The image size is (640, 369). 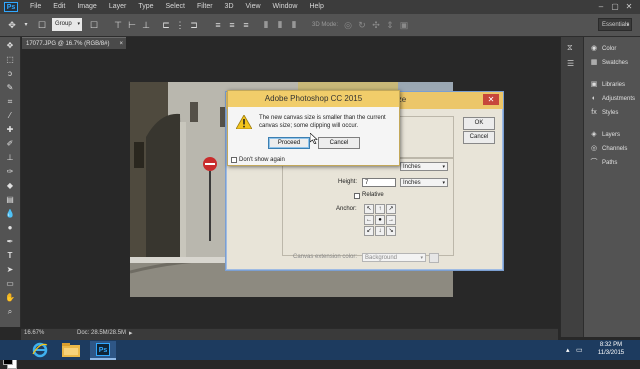 What do you see at coordinates (603, 49) in the screenshot?
I see `panel-color: ◉ Color` at bounding box center [603, 49].